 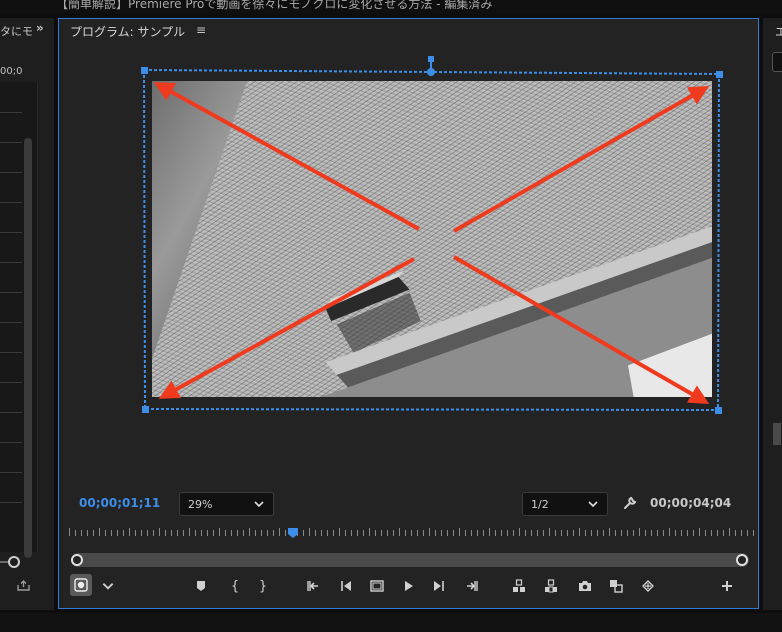 I want to click on mark-out-button: }, so click(x=263, y=586).